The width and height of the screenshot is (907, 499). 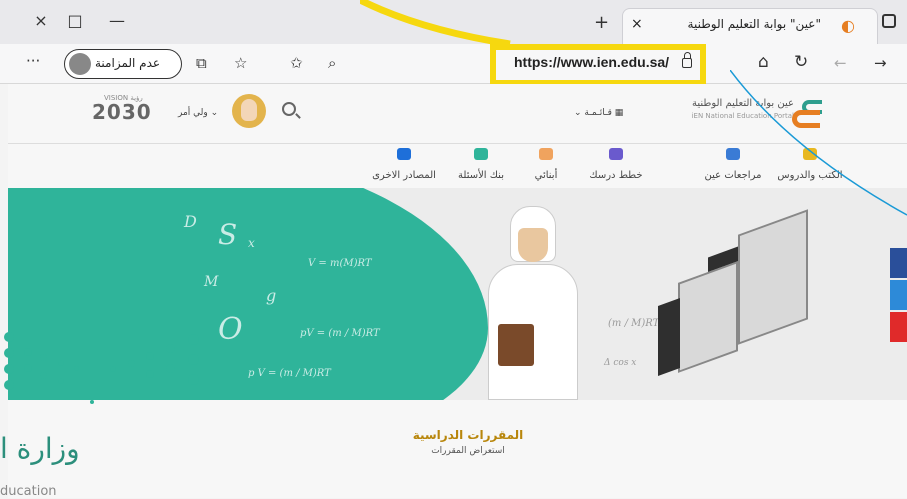 I want to click on avatar, so click(x=80, y=64).